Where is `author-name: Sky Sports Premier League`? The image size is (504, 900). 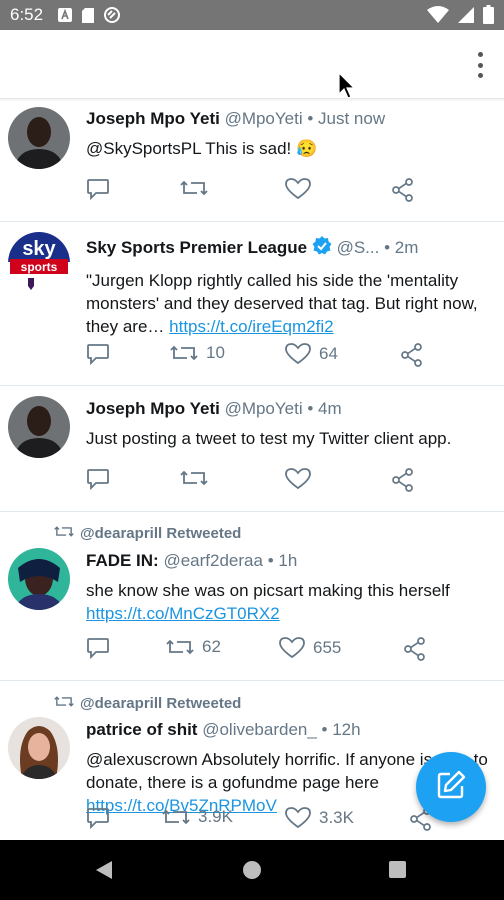 author-name: Sky Sports Premier League is located at coordinates (196, 247).